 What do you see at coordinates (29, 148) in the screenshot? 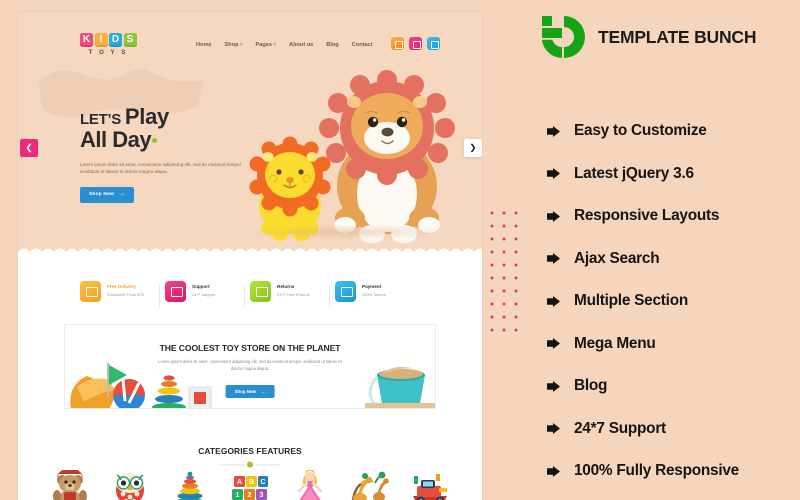
I see `slider-prev-button: ❮` at bounding box center [29, 148].